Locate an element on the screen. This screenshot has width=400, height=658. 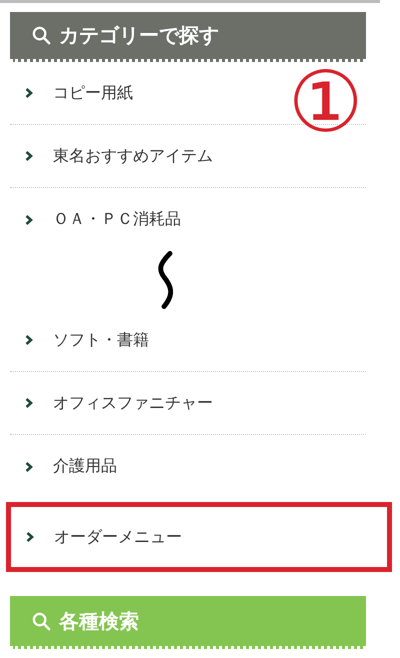
category-link: ソフト・書籍 is located at coordinates (150, 340).